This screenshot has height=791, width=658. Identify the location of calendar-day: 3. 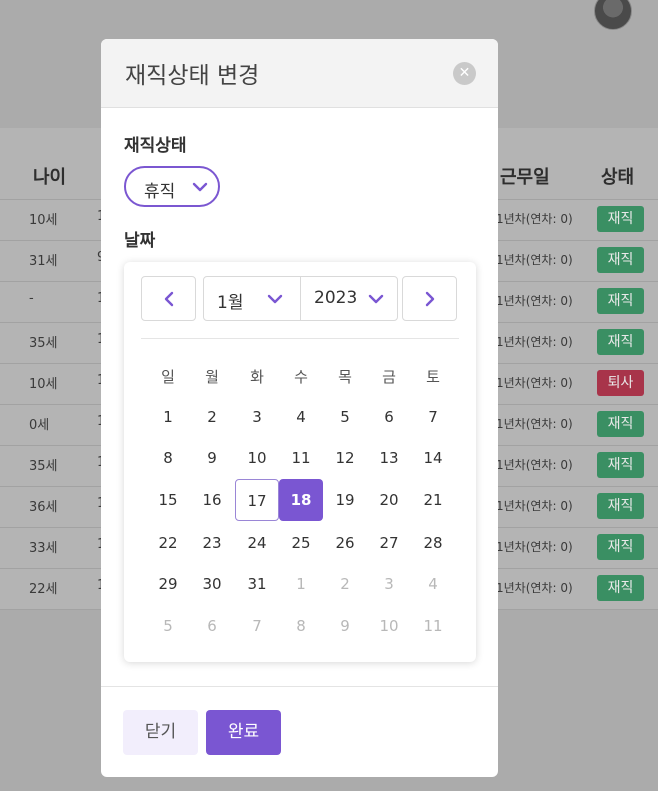
(257, 417).